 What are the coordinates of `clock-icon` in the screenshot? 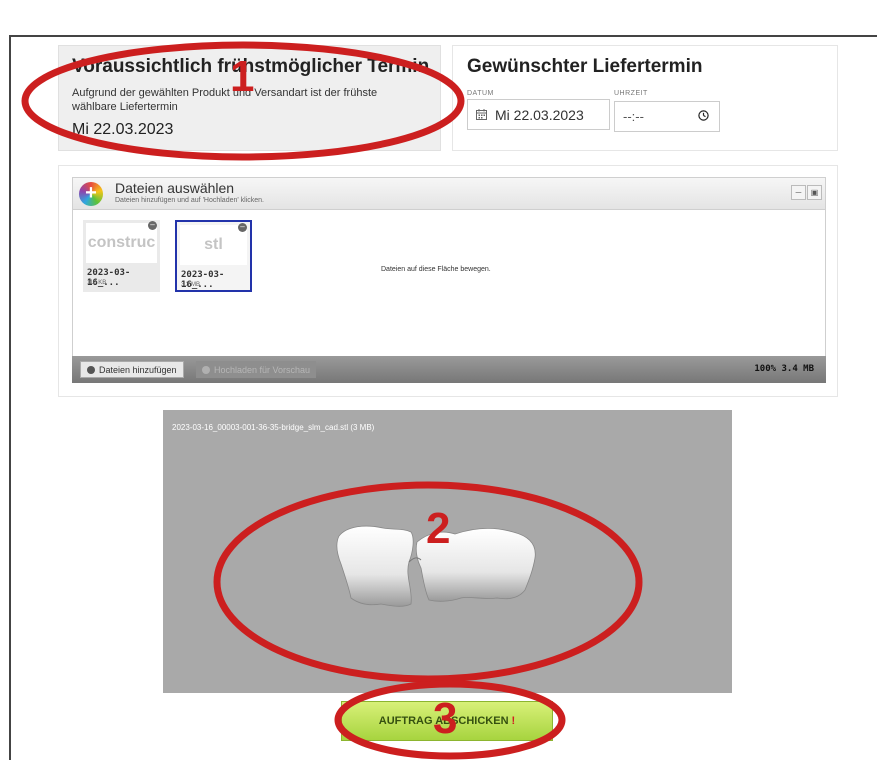 It's located at (703, 116).